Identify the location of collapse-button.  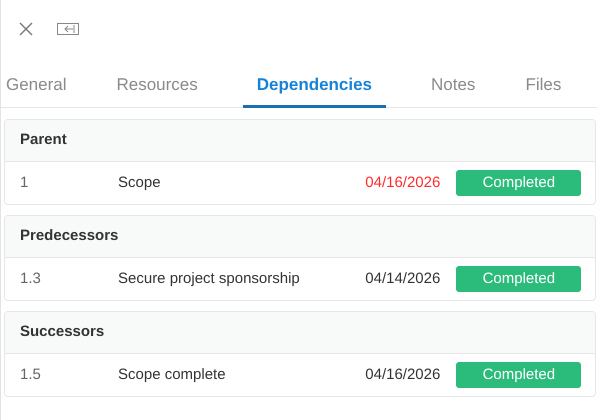
(68, 29).